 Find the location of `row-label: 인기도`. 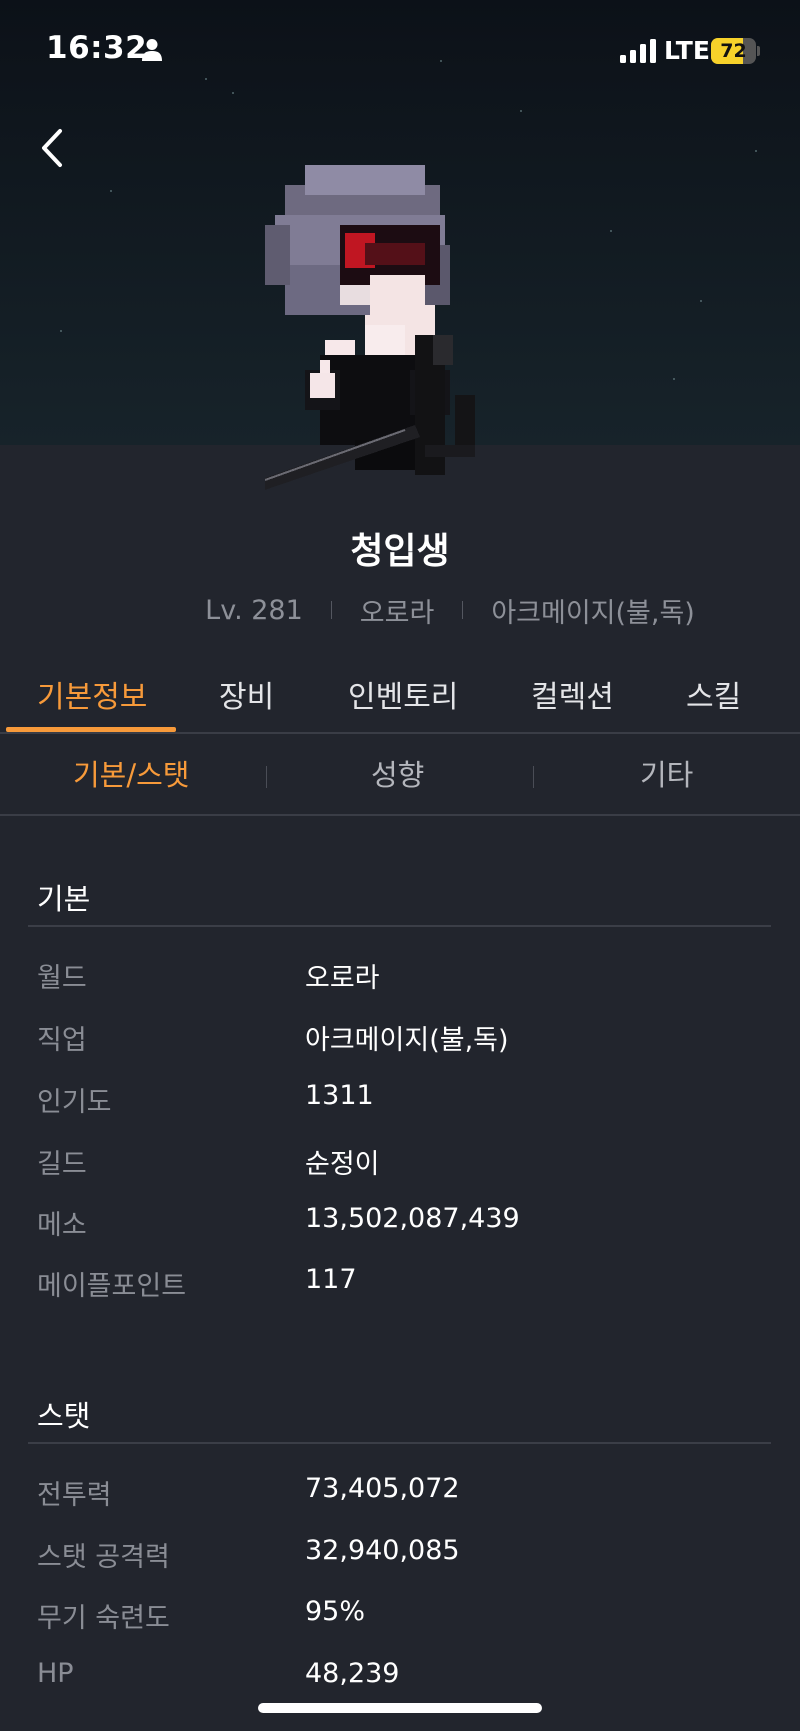

row-label: 인기도 is located at coordinates (74, 1102).